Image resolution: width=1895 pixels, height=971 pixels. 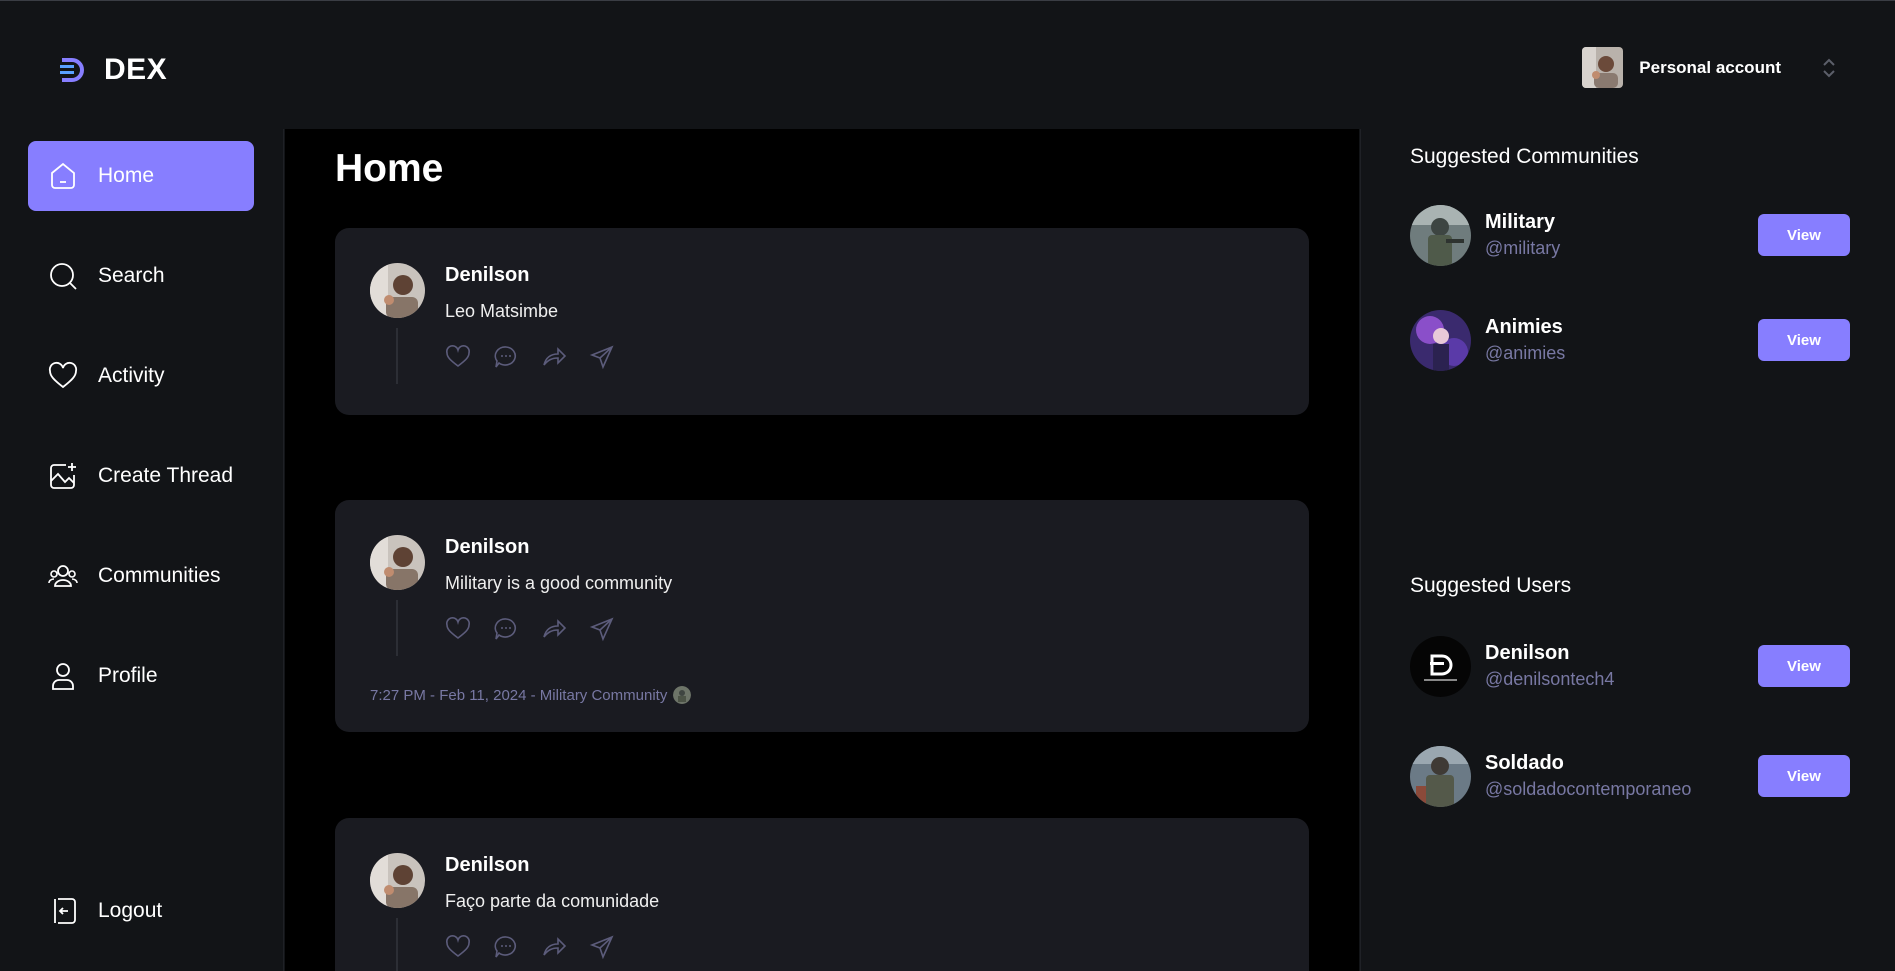 What do you see at coordinates (131, 375) in the screenshot?
I see `sidebar-item-label: Activity` at bounding box center [131, 375].